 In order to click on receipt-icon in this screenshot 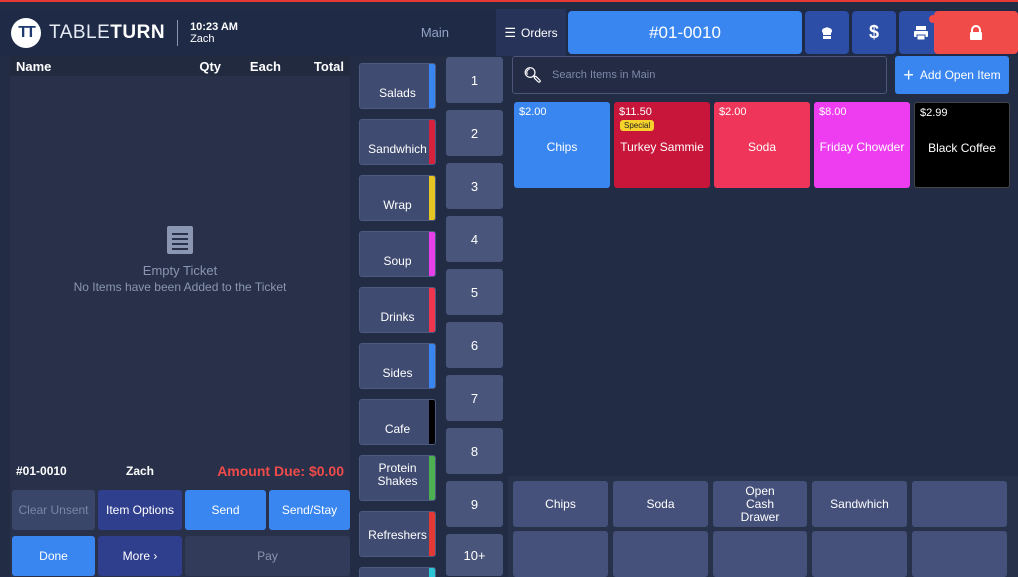, I will do `click(180, 240)`.